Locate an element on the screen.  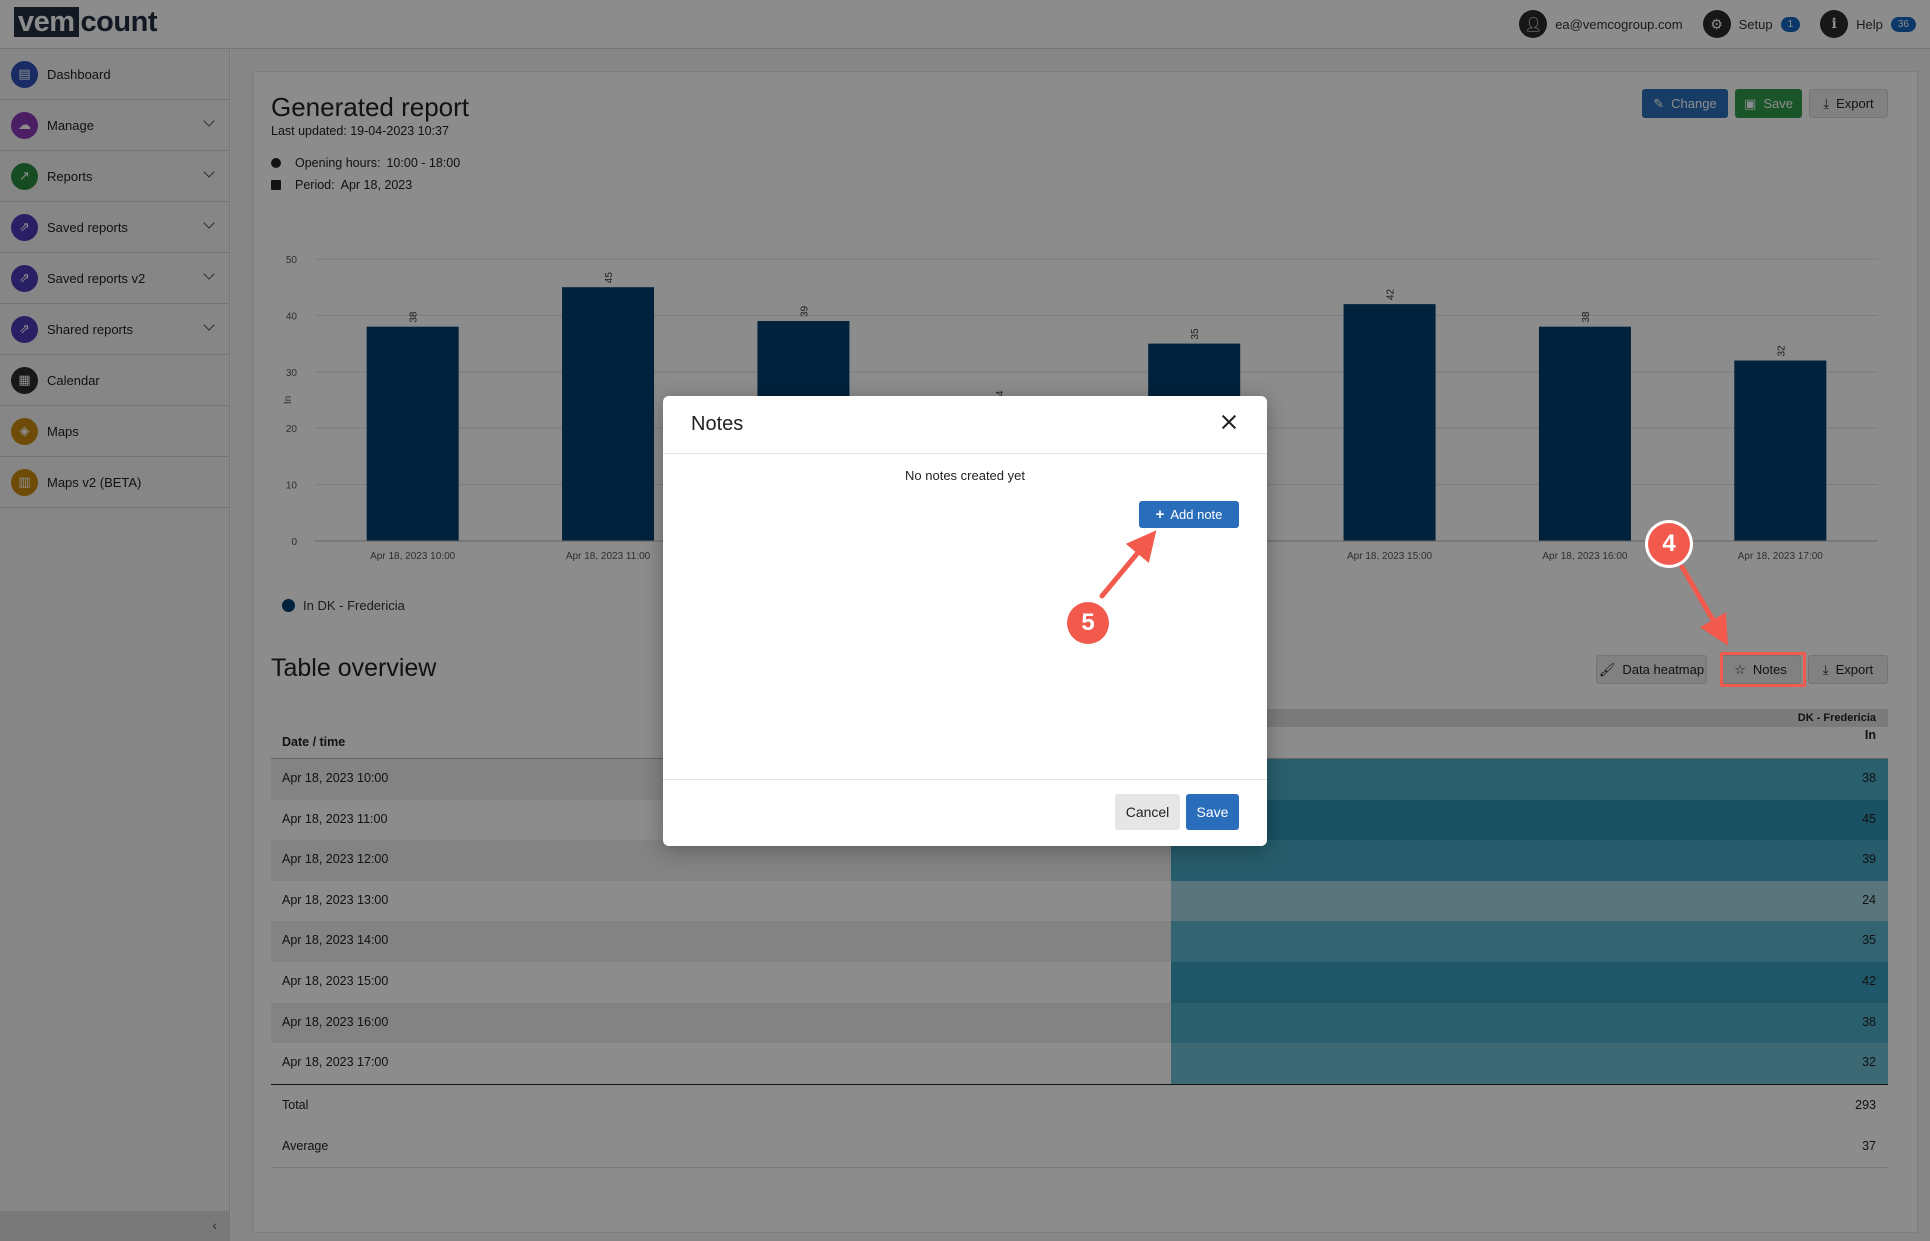
arrow-to-add-note is located at coordinates (1128, 564).